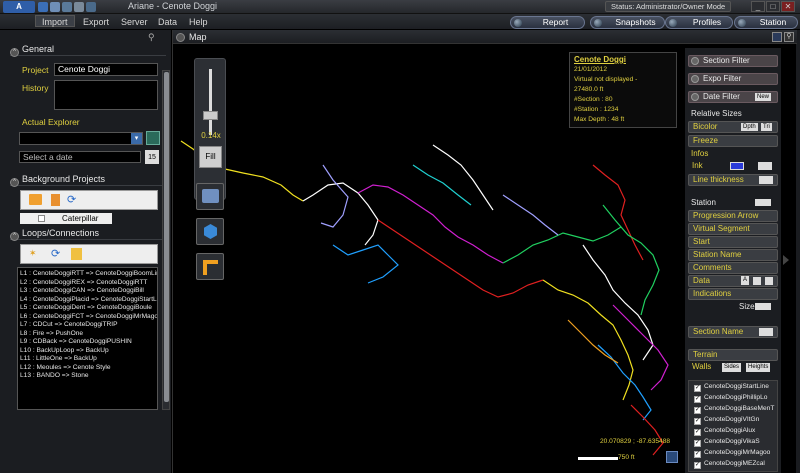 The width and height of the screenshot is (800, 473). Describe the element at coordinates (180, 37) in the screenshot. I see `collapse-icon` at that location.